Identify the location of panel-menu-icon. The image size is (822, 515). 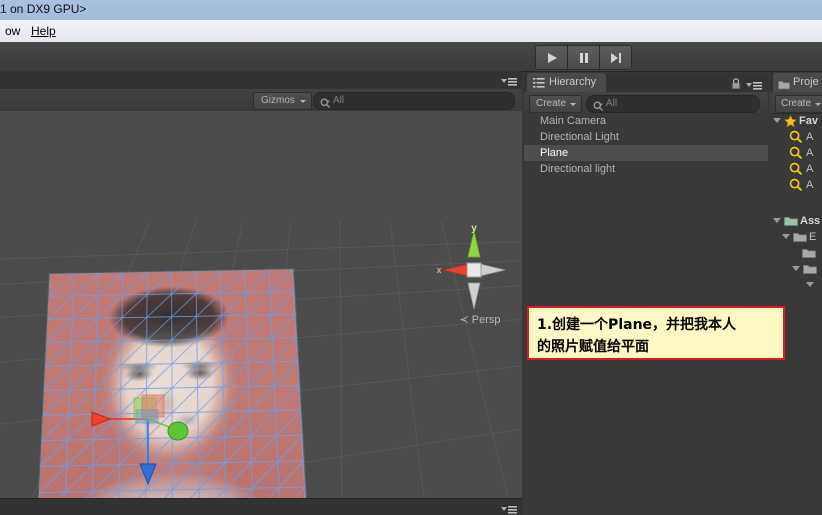
(509, 508).